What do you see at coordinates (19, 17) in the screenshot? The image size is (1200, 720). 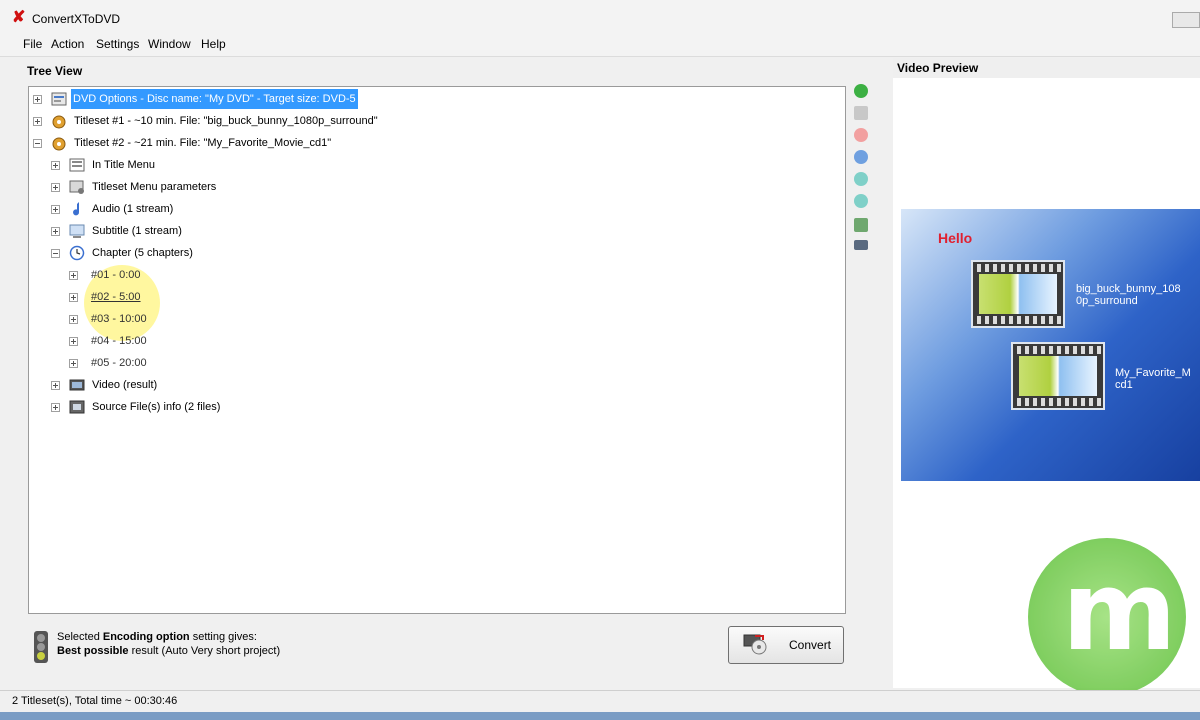 I see `app-logo-icon: ✘` at bounding box center [19, 17].